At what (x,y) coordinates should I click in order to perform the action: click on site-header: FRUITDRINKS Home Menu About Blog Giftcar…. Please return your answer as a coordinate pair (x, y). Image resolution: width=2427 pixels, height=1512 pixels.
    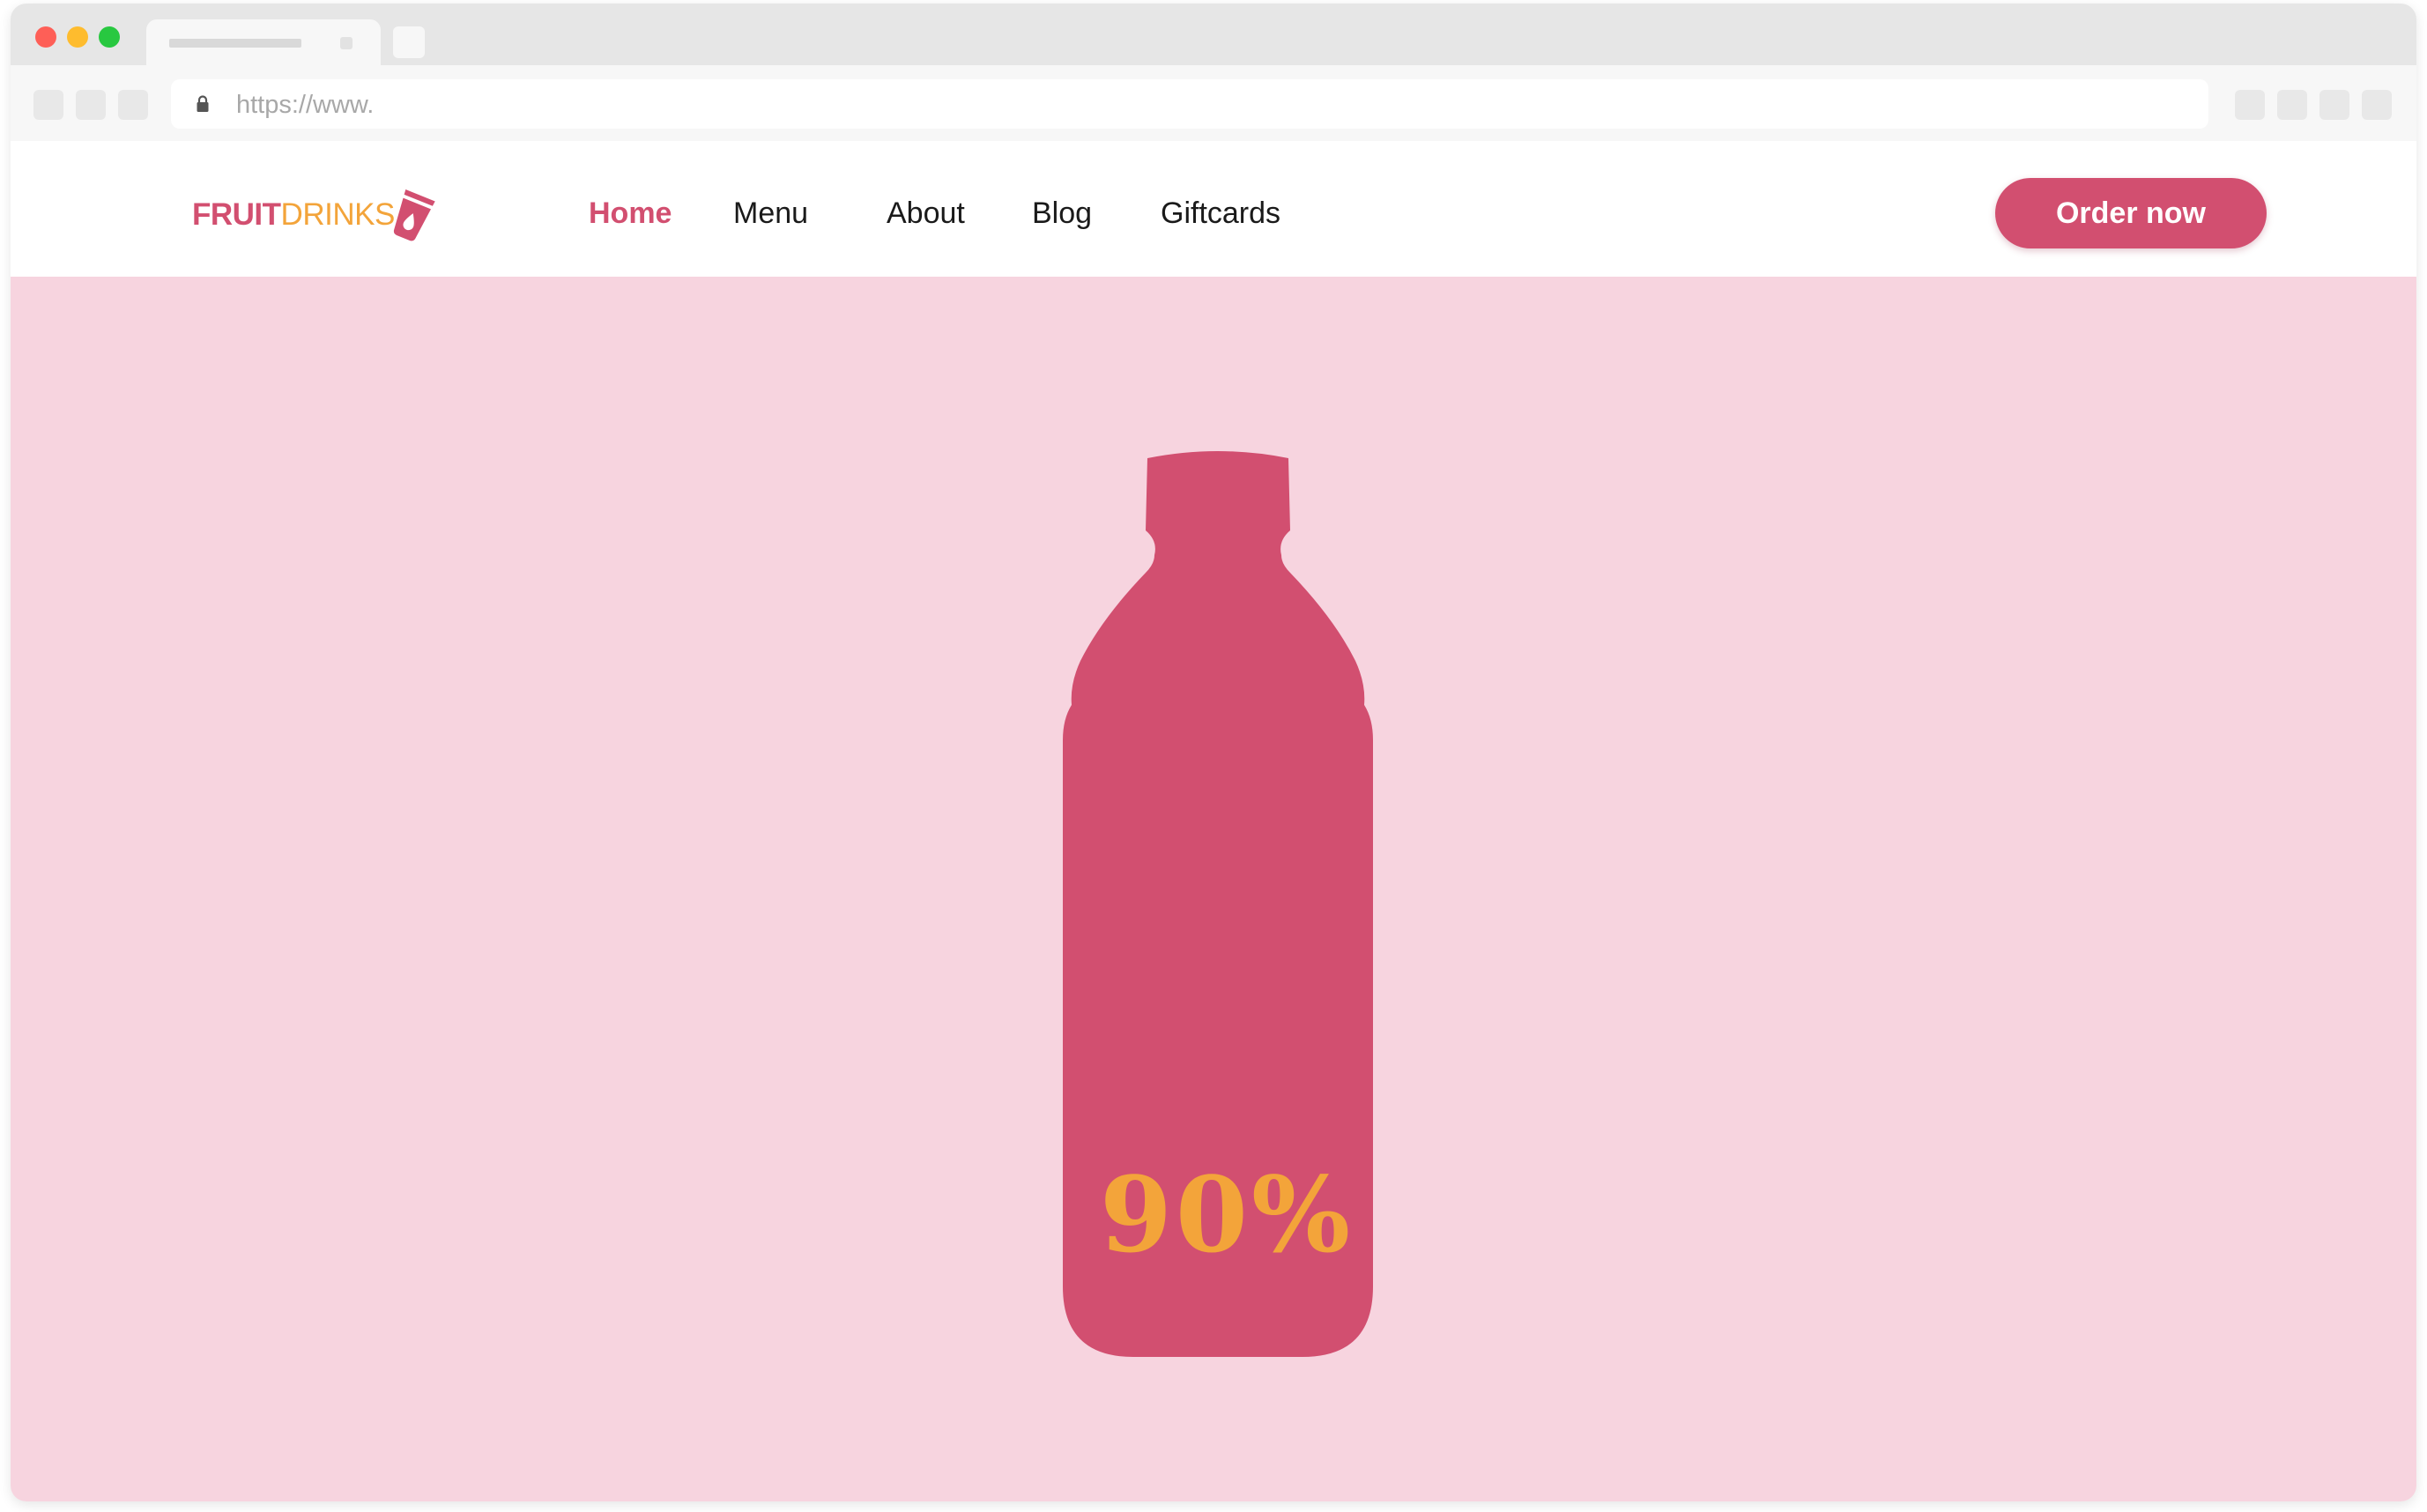
    Looking at the image, I should click on (1213, 209).